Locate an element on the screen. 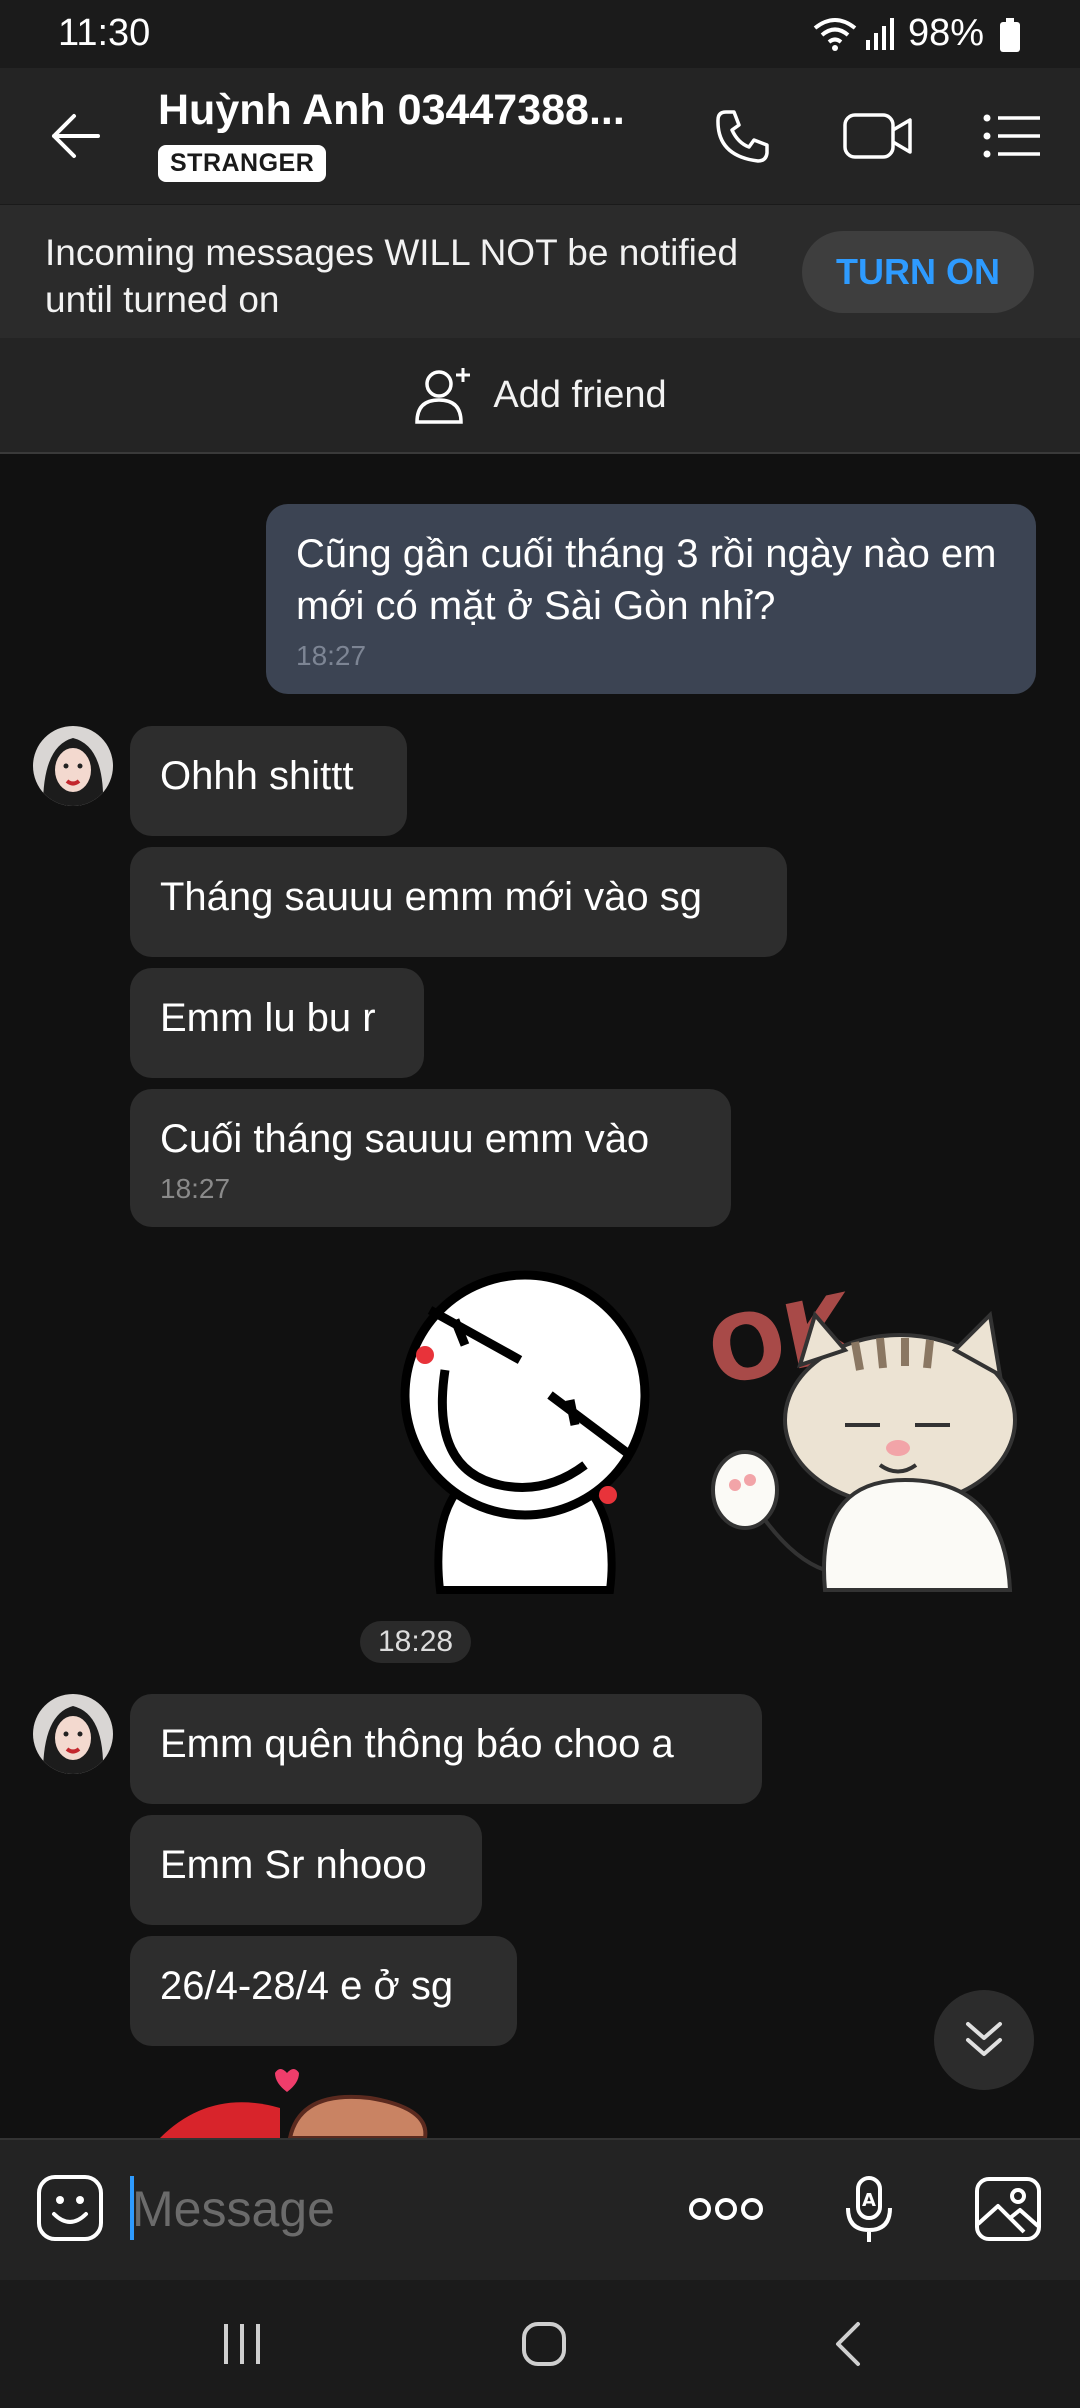 Image resolution: width=1080 pixels, height=2408 pixels. incoming-message: Cuối tháng sauuu emm vào 18:27 is located at coordinates (430, 1158).